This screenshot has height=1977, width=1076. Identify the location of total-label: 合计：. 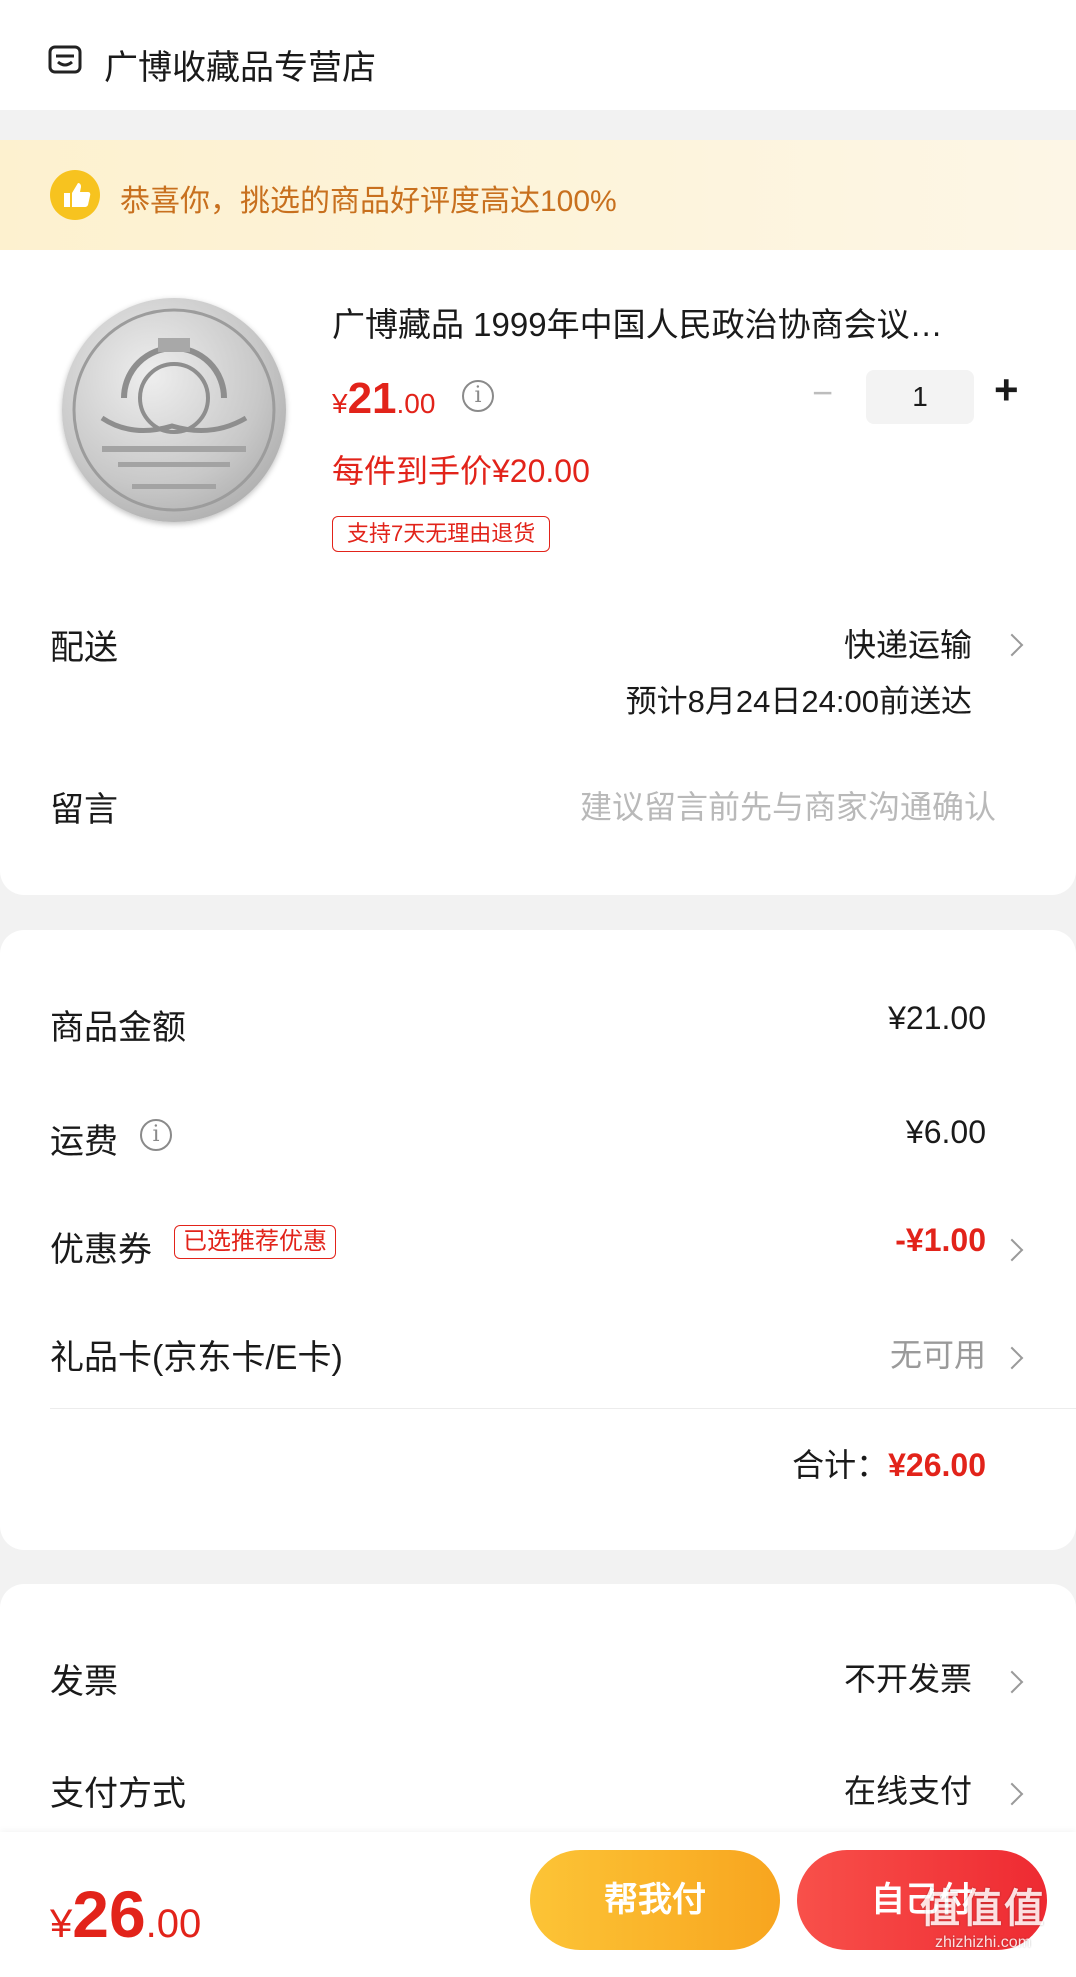
(840, 1465).